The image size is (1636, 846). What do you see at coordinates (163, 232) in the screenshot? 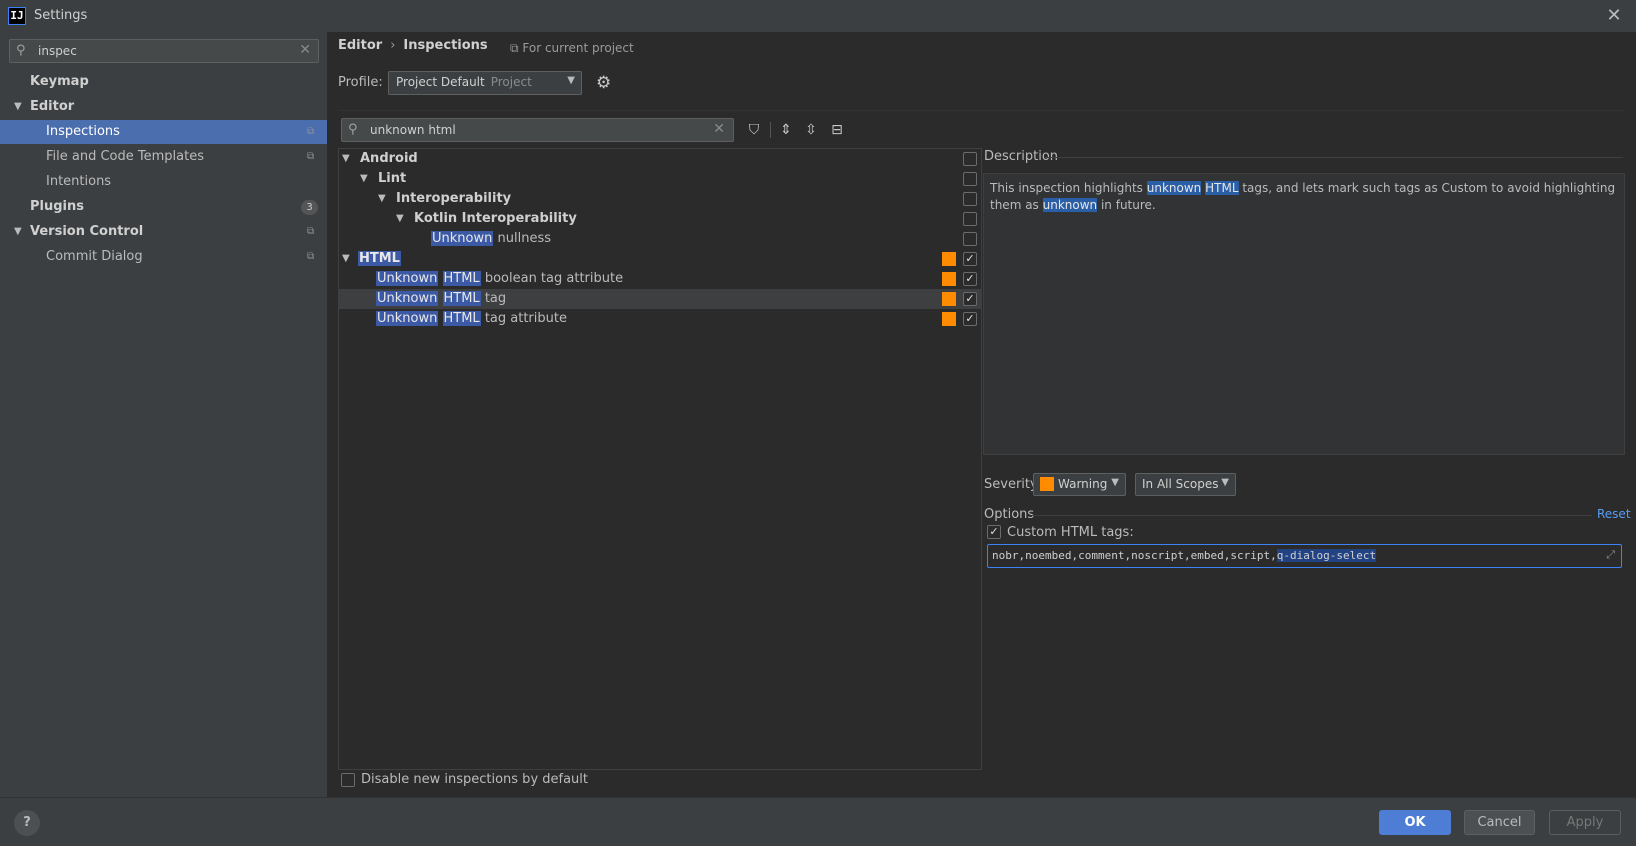
I see `sidebar-item-version-control: ▼ Version Control ⧉` at bounding box center [163, 232].